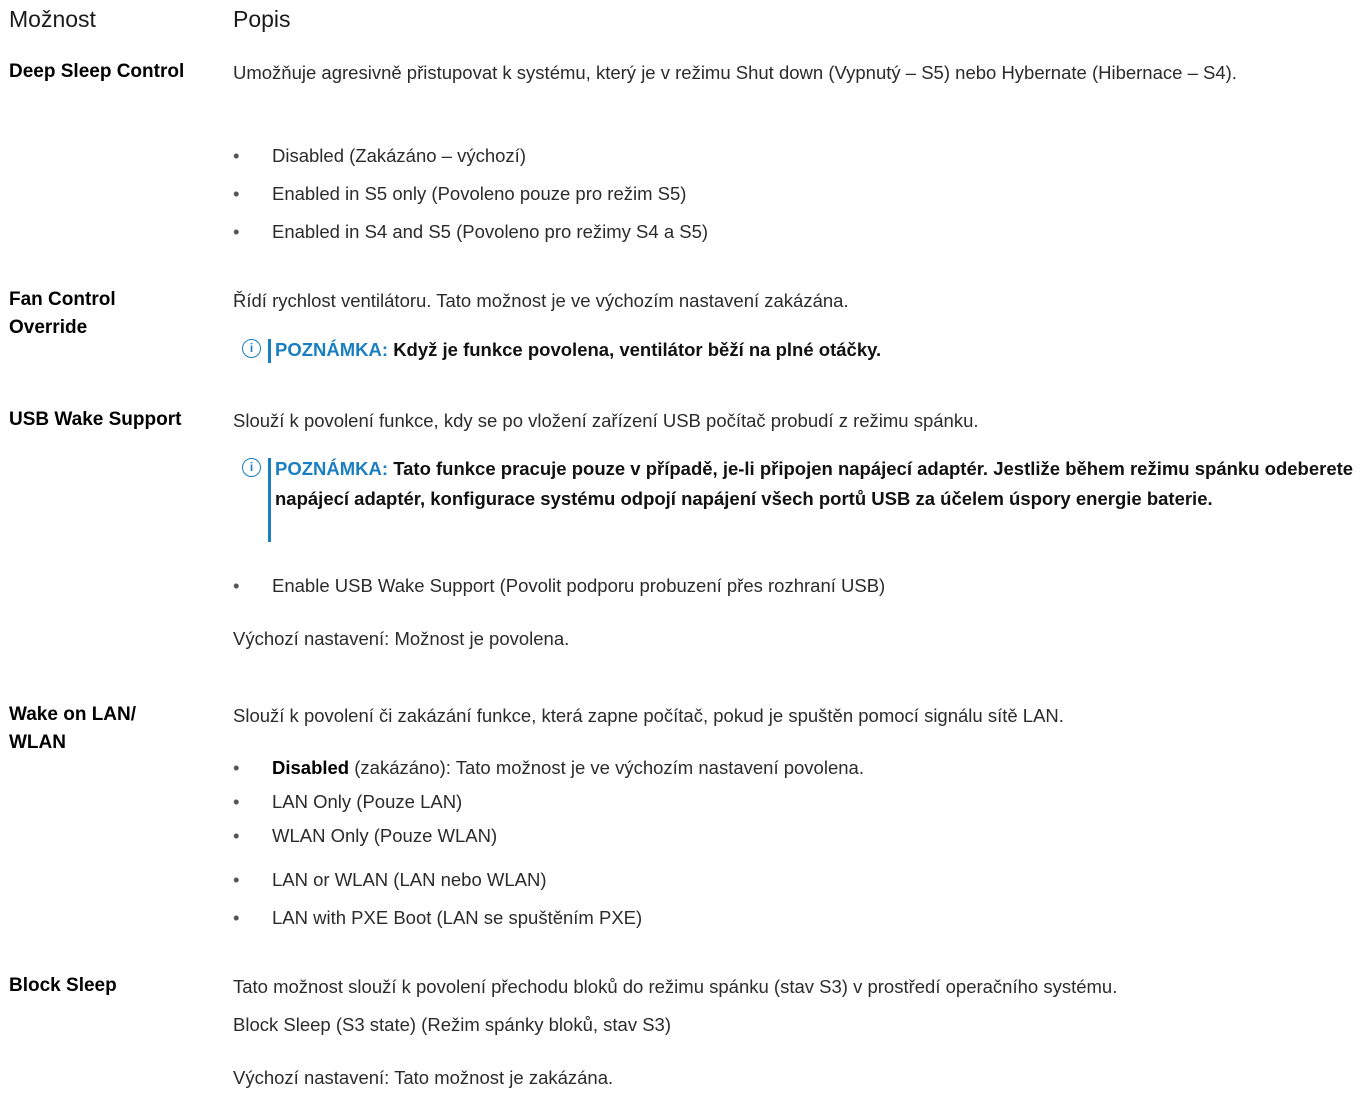  I want to click on default-setting-usb-wake: Výchozí nastavení: Možnost je povolena., so click(401, 638).